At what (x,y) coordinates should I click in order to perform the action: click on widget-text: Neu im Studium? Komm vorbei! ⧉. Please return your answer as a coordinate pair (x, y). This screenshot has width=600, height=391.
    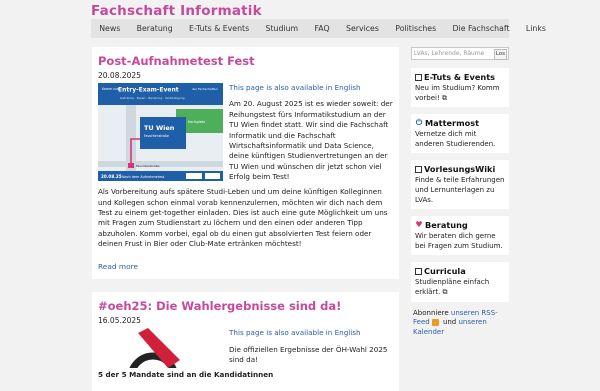
    Looking at the image, I should click on (457, 93).